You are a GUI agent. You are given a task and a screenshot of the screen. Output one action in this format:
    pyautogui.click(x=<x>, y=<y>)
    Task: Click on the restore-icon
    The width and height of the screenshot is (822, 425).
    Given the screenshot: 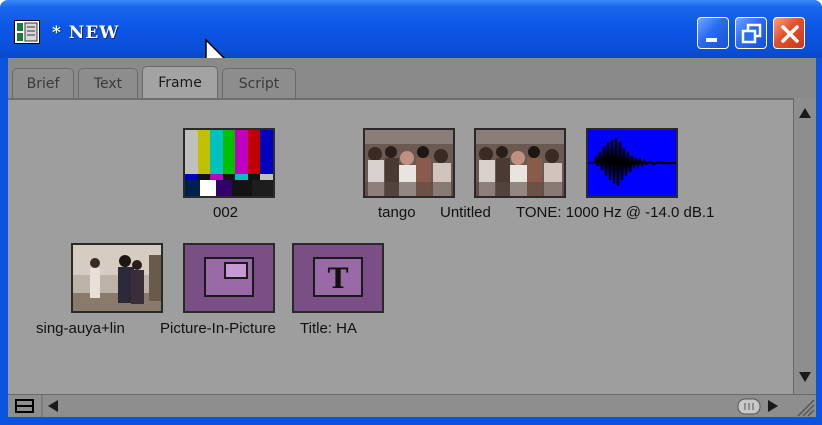 What is the action you would take?
    pyautogui.click(x=751, y=33)
    